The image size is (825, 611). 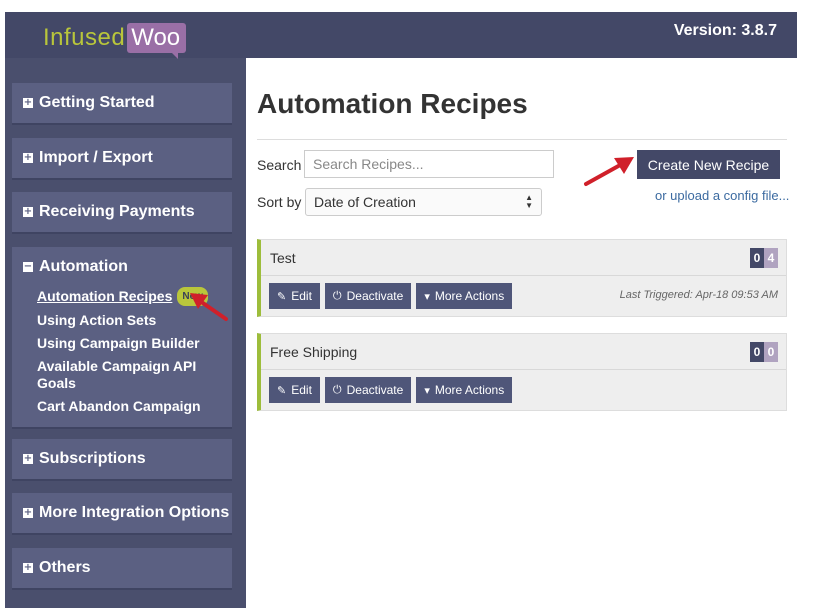 What do you see at coordinates (84, 37) in the screenshot?
I see `logo-text-infused: Infused` at bounding box center [84, 37].